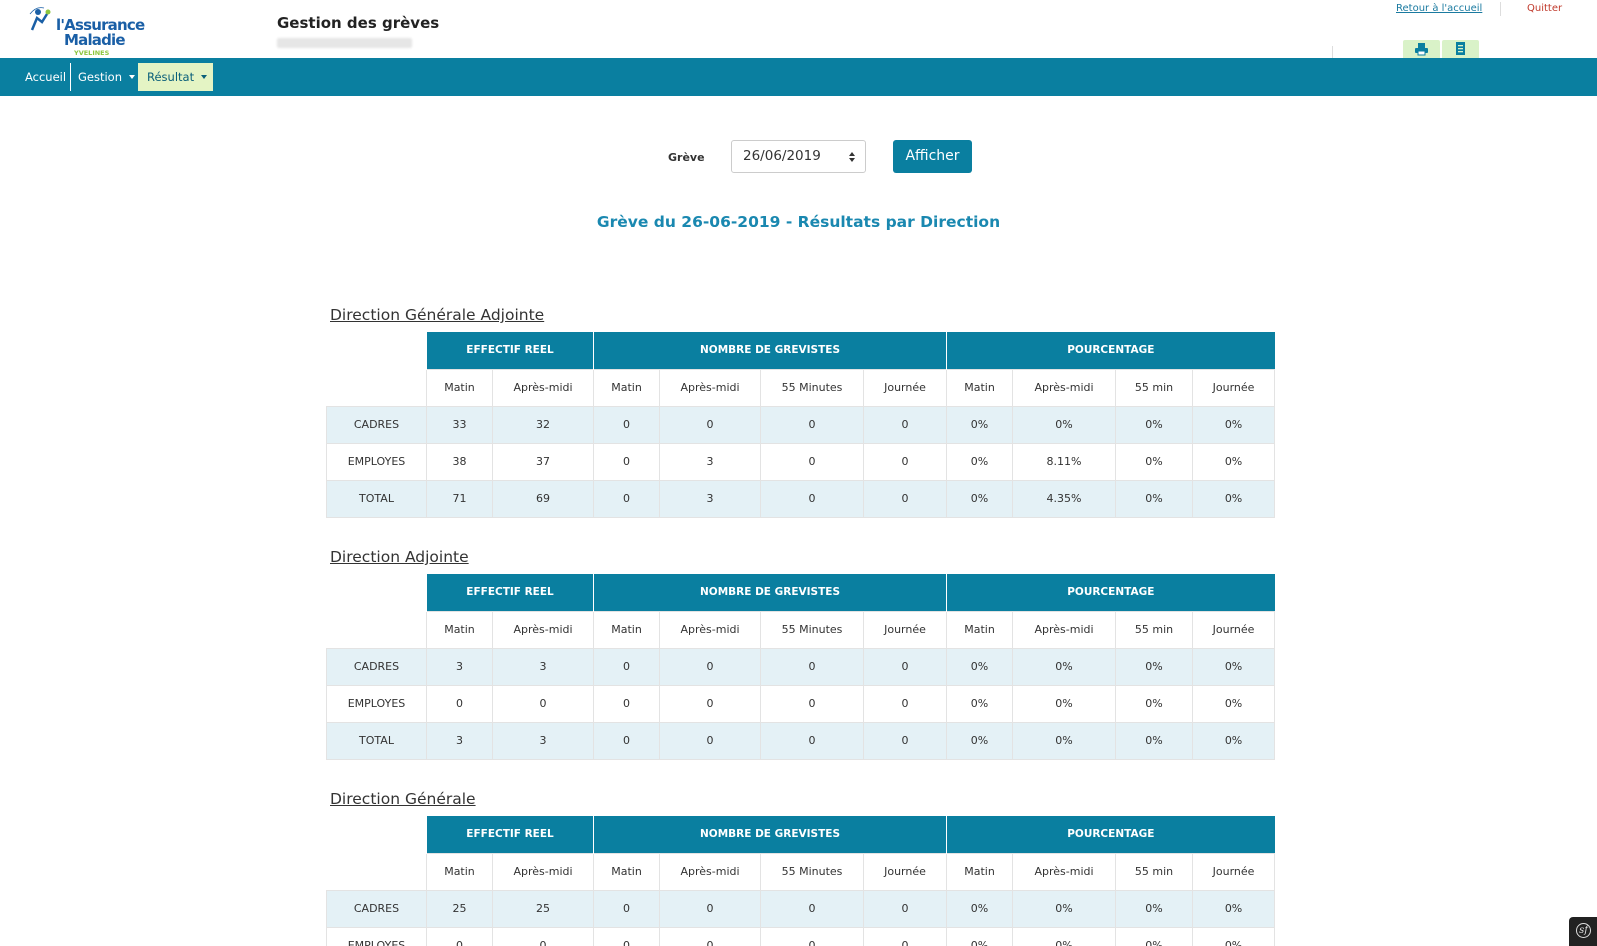 Image resolution: width=1597 pixels, height=946 pixels. Describe the element at coordinates (782, 156) in the screenshot. I see `greve-select-value: 26/06/2019` at that location.